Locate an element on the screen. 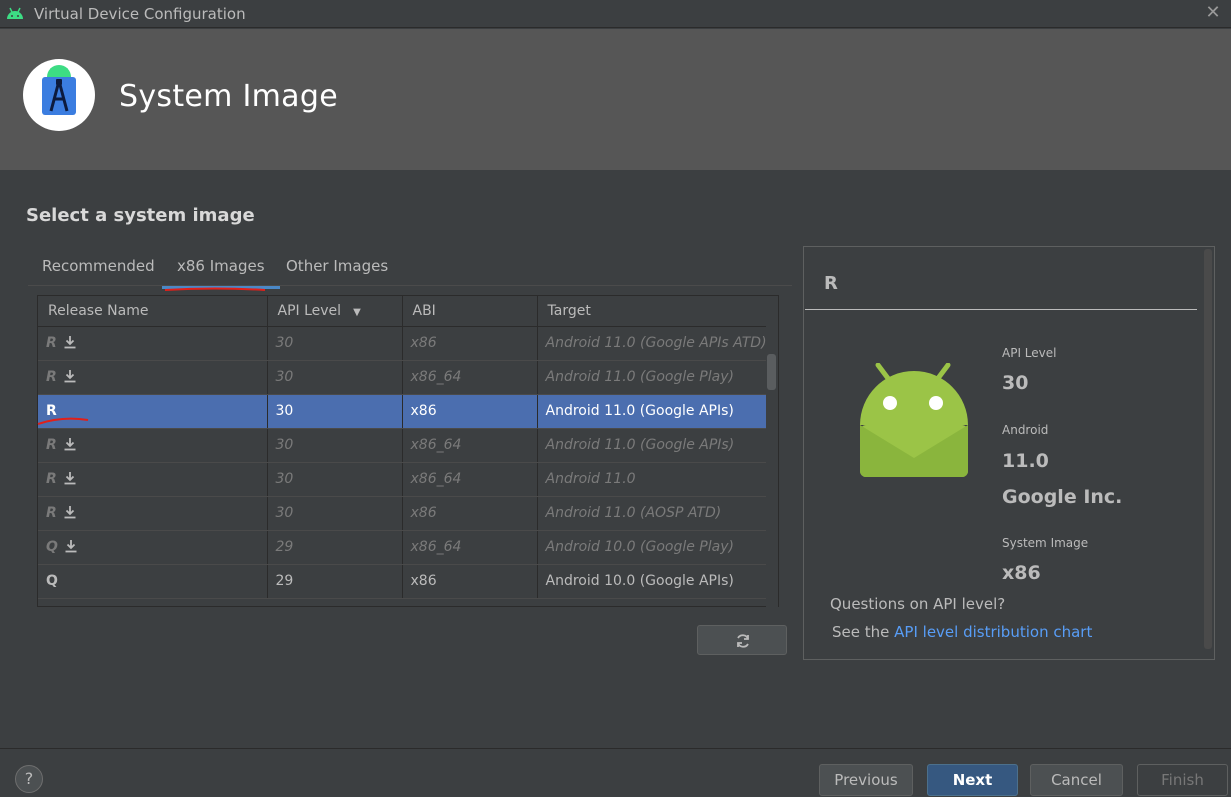 This screenshot has height=797, width=1231. android-label: Android is located at coordinates (1025, 430).